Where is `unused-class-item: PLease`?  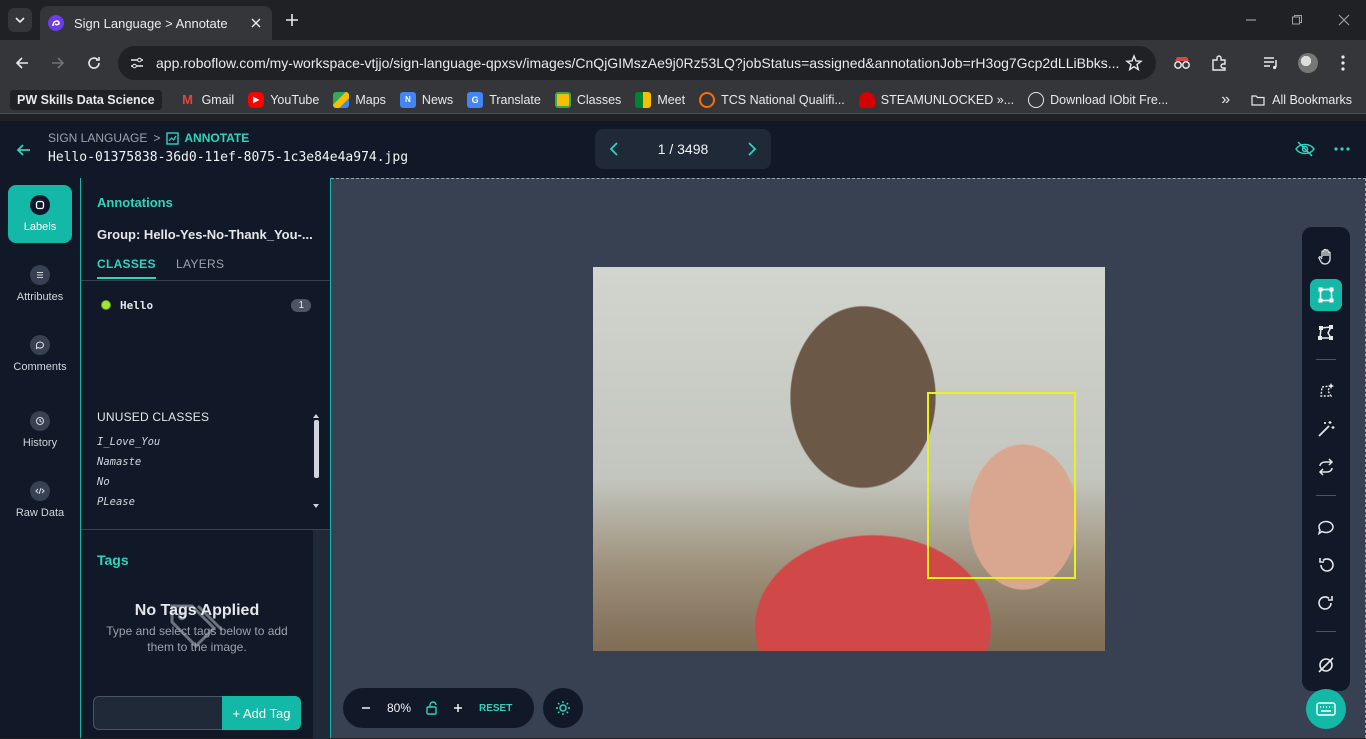 unused-class-item: PLease is located at coordinates (128, 506).